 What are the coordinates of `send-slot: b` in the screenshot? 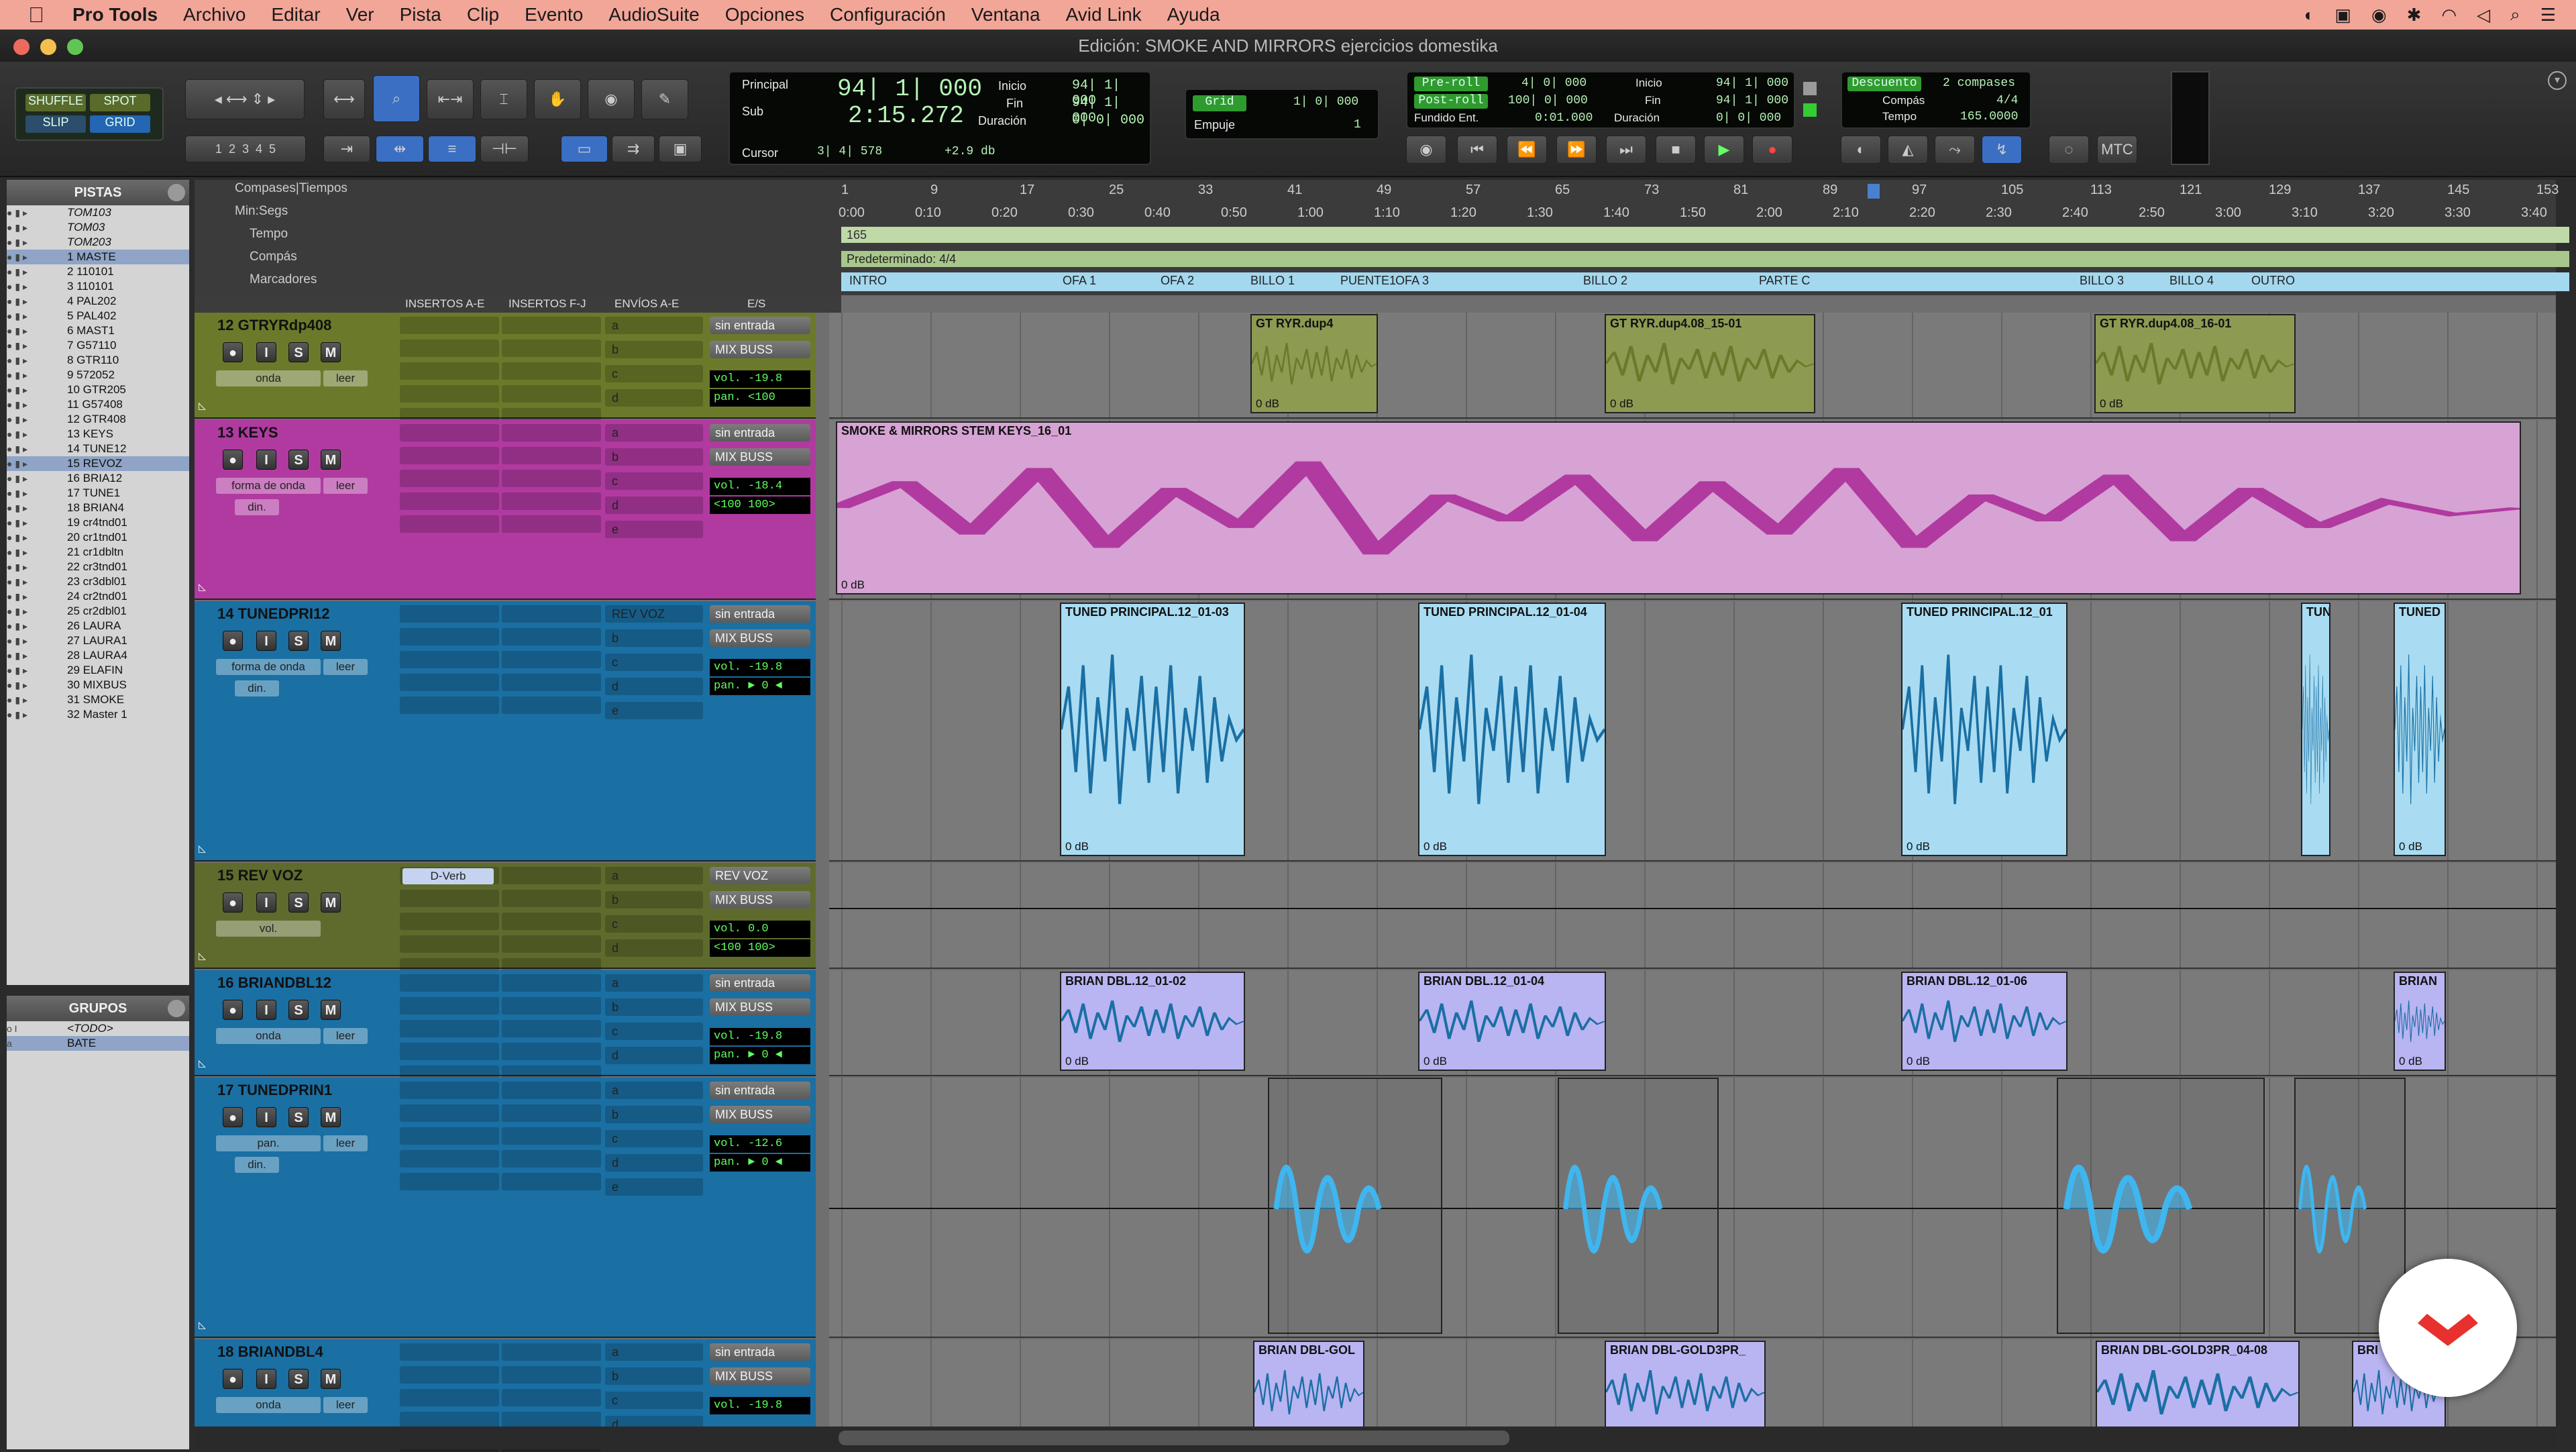 It's located at (654, 1376).